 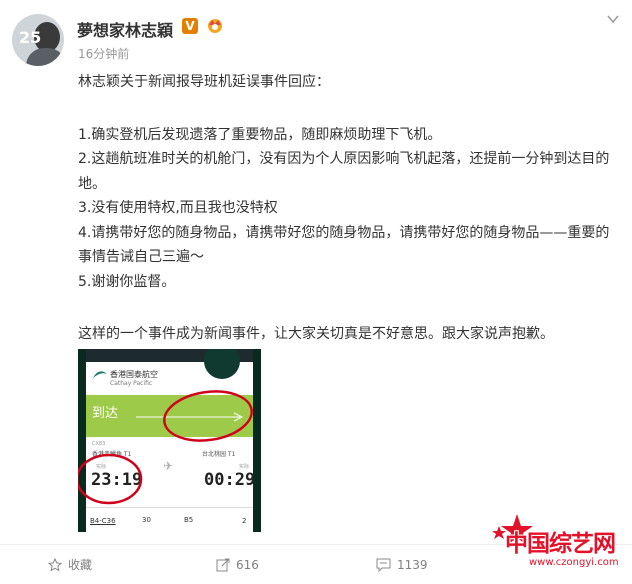 I want to click on repost-button: 616, so click(x=237, y=564).